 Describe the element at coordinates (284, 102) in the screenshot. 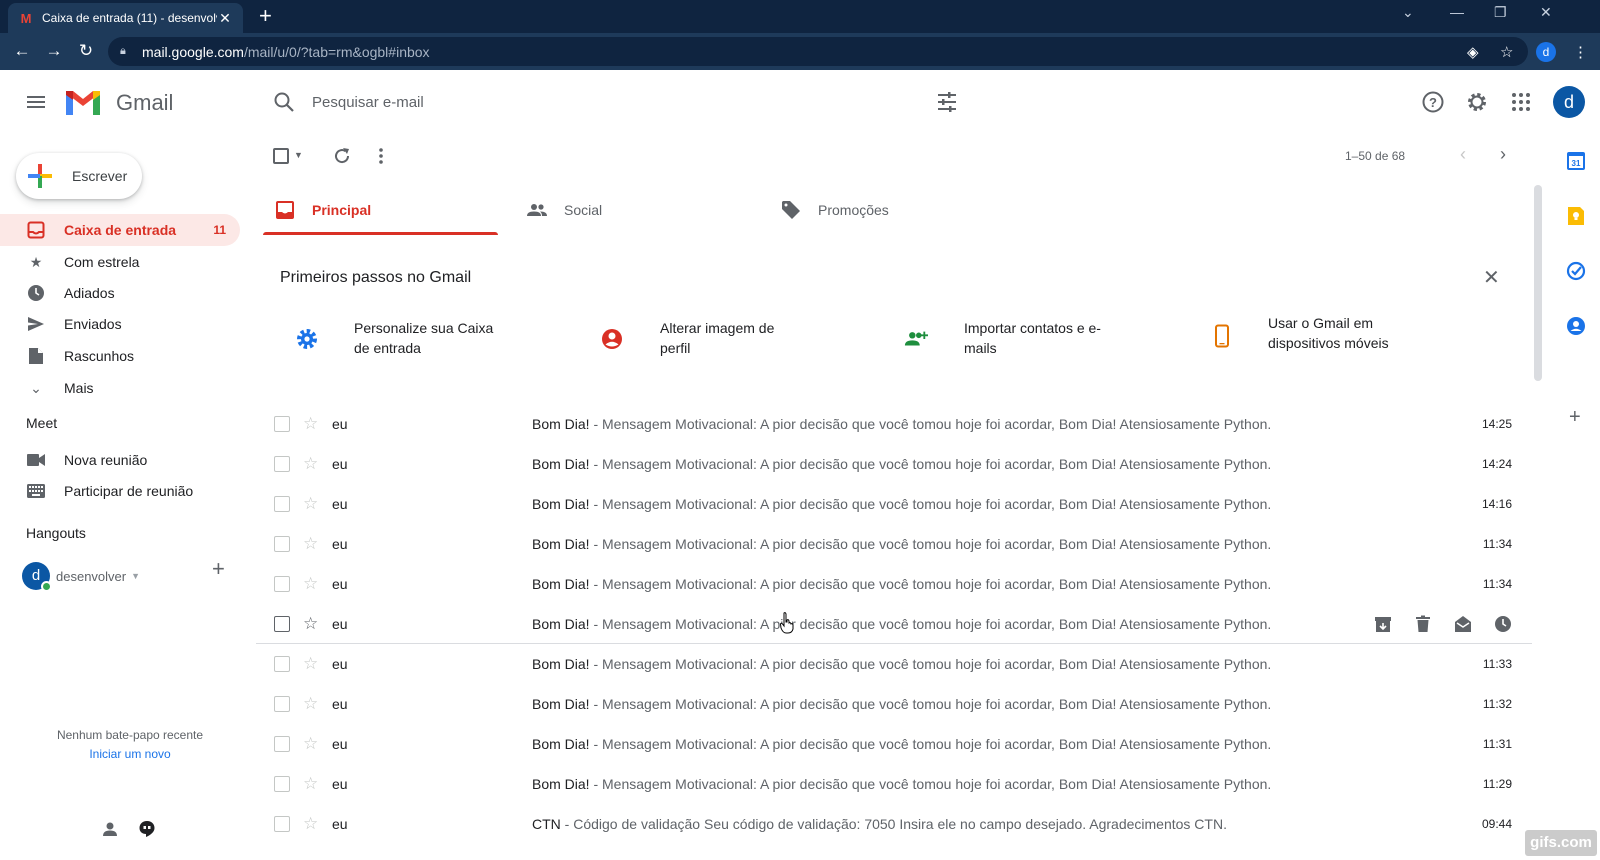

I see `search-icon` at that location.